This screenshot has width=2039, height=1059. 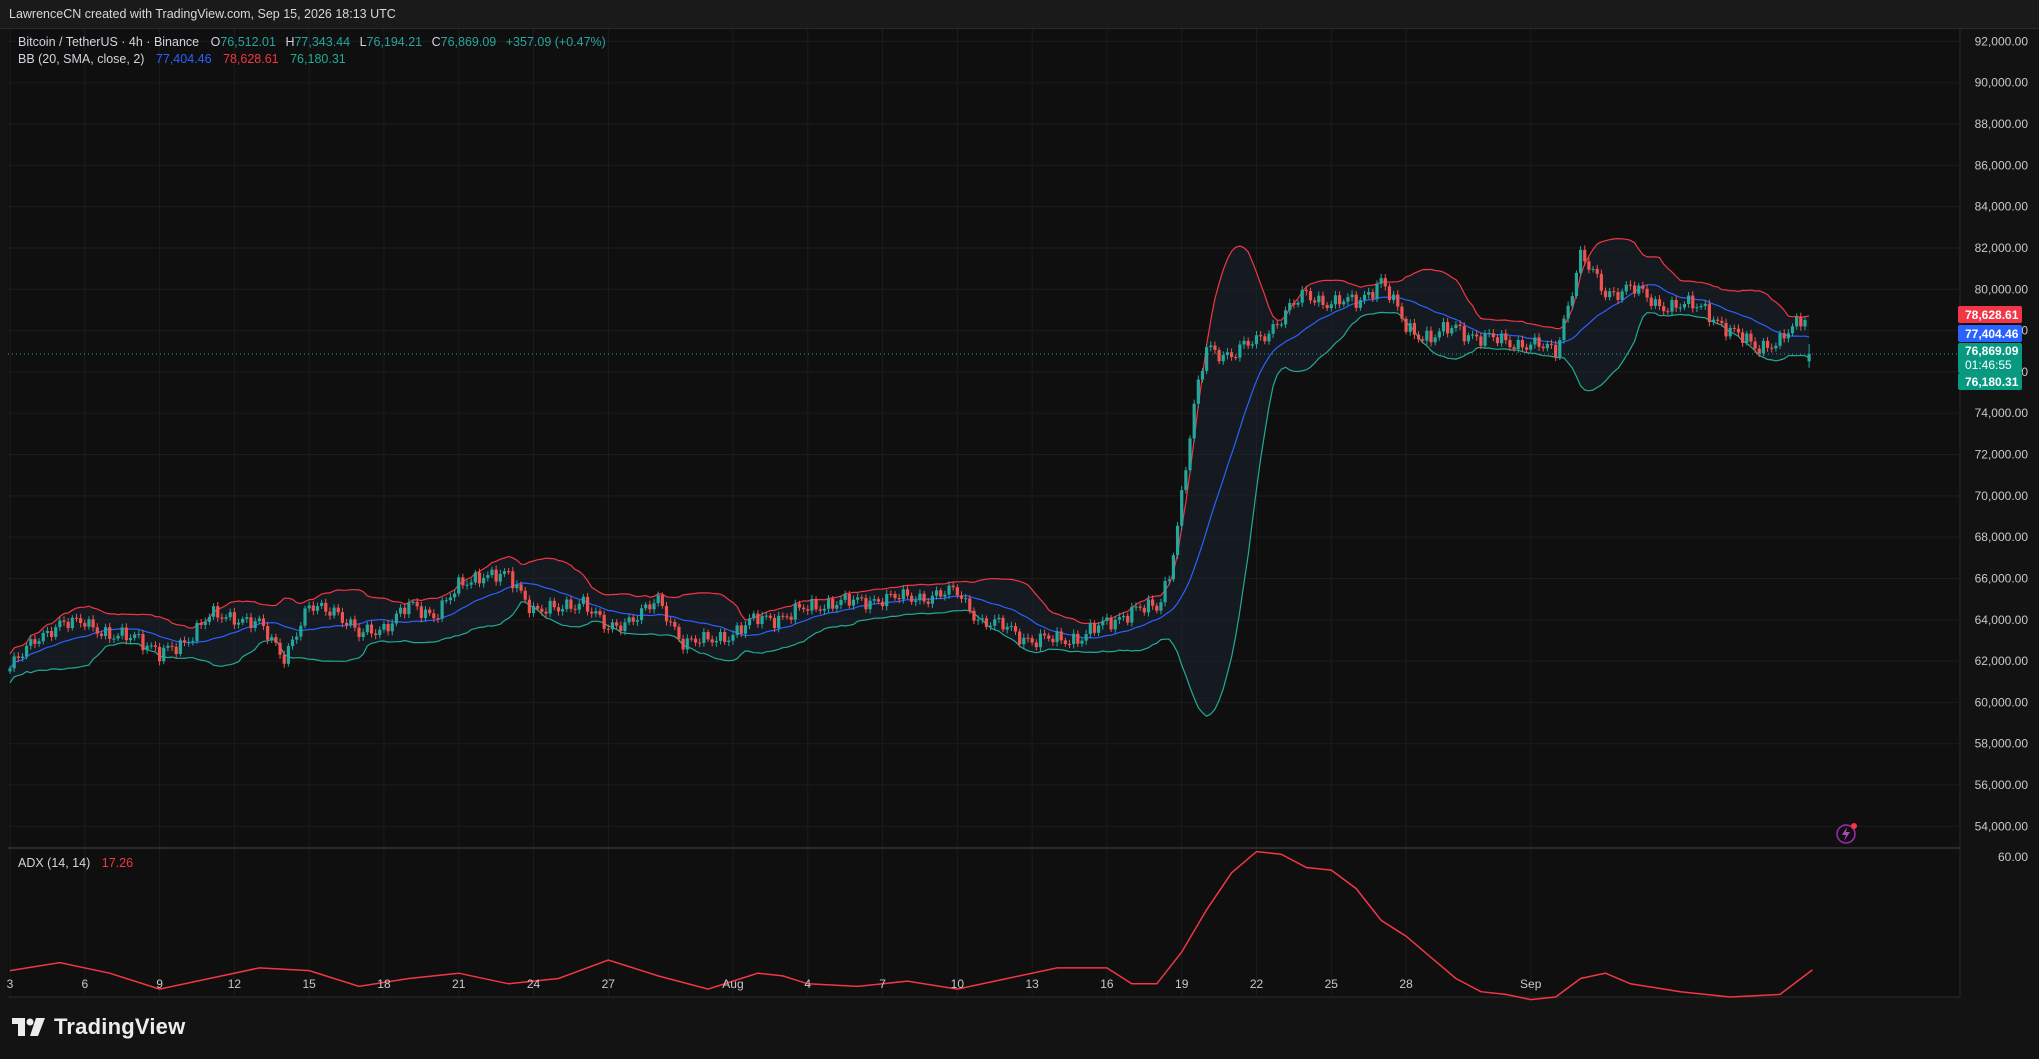 What do you see at coordinates (395, 42) in the screenshot?
I see `legend-low: 76,194.21` at bounding box center [395, 42].